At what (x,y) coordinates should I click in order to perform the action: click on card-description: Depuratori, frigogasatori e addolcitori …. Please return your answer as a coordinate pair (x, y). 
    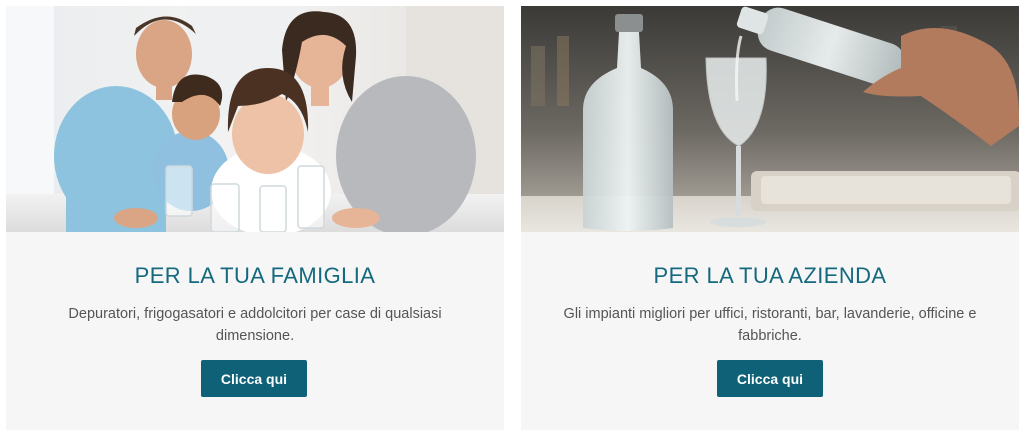
    Looking at the image, I should click on (255, 325).